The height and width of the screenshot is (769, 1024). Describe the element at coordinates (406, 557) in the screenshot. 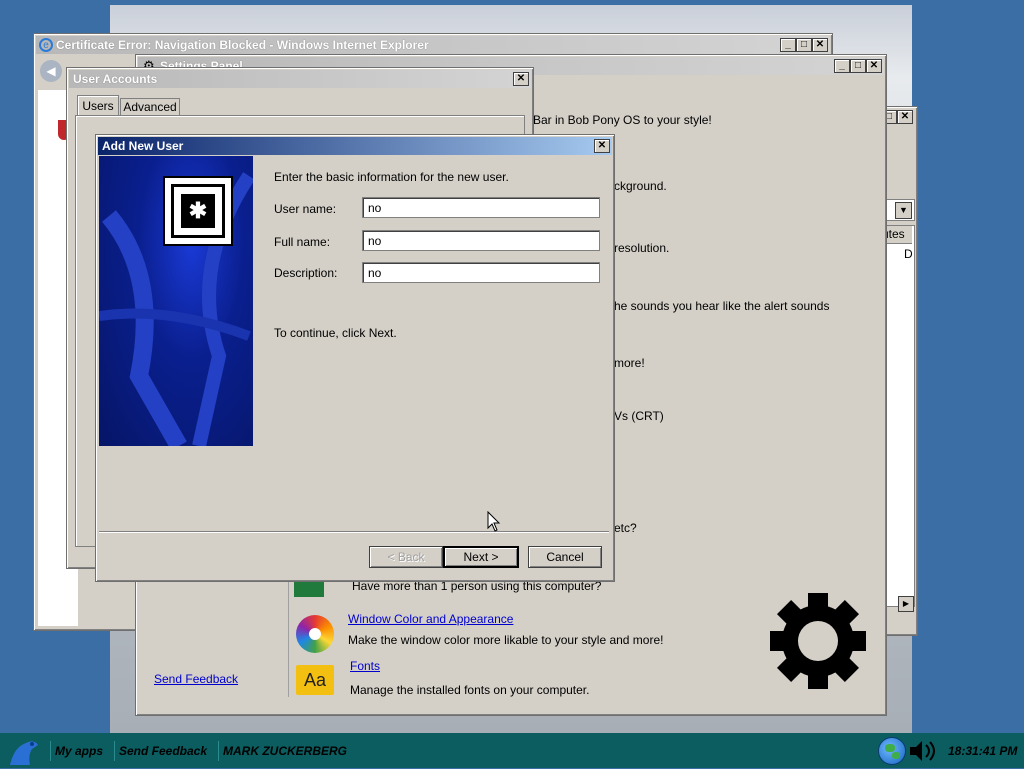

I see `back-button: < Back` at that location.